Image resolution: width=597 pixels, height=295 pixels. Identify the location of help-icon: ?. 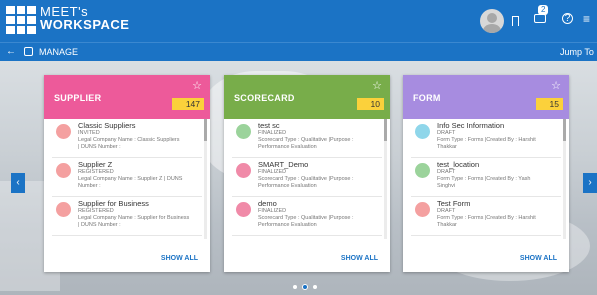
(567, 18).